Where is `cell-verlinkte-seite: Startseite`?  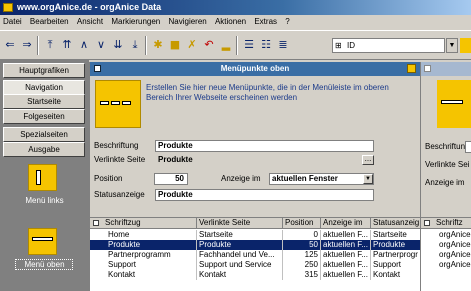
cell-verlinkte-seite: Startseite is located at coordinates (239, 235).